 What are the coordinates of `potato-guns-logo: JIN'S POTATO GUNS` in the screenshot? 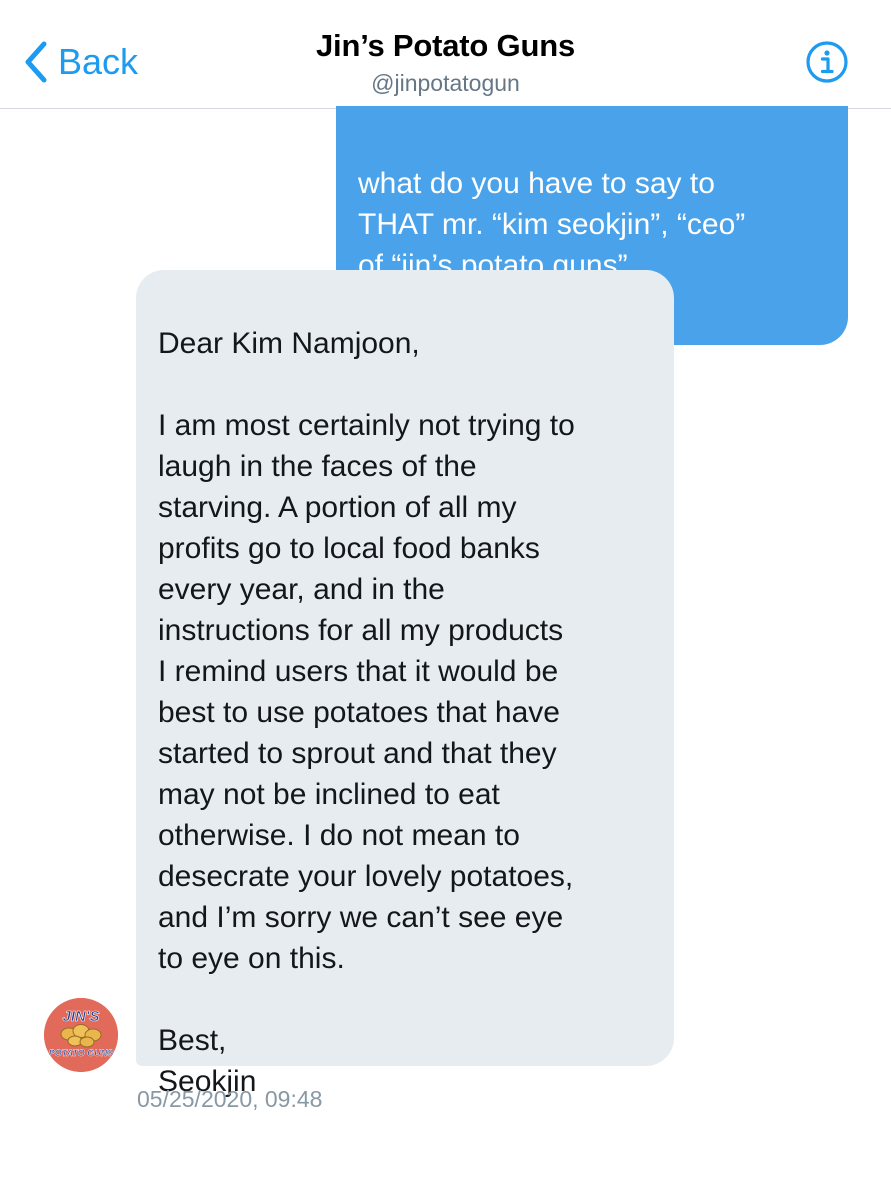 It's located at (81, 1035).